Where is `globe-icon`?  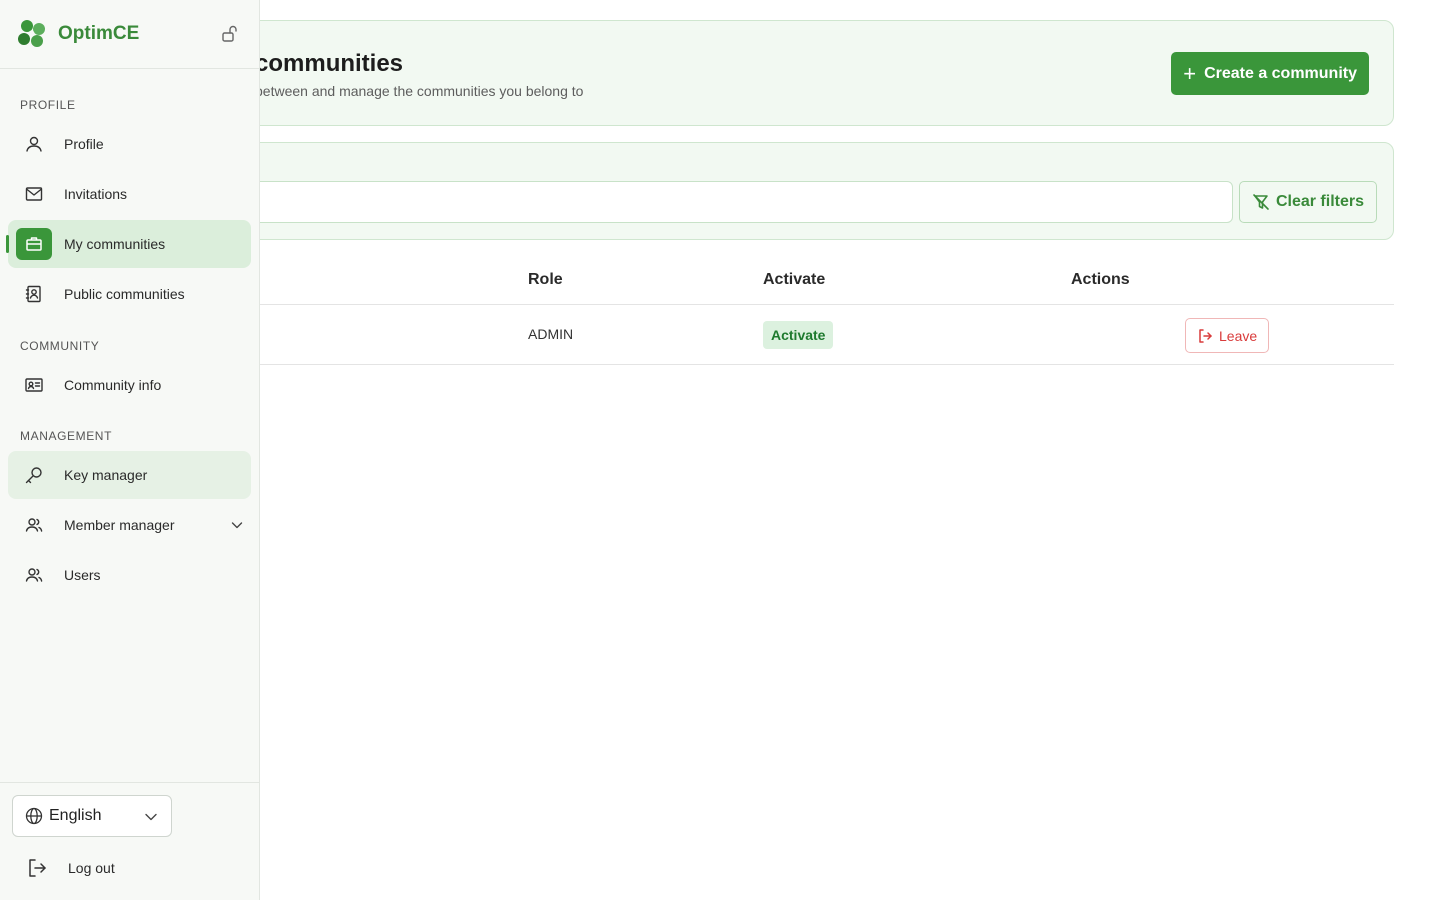
globe-icon is located at coordinates (34, 816).